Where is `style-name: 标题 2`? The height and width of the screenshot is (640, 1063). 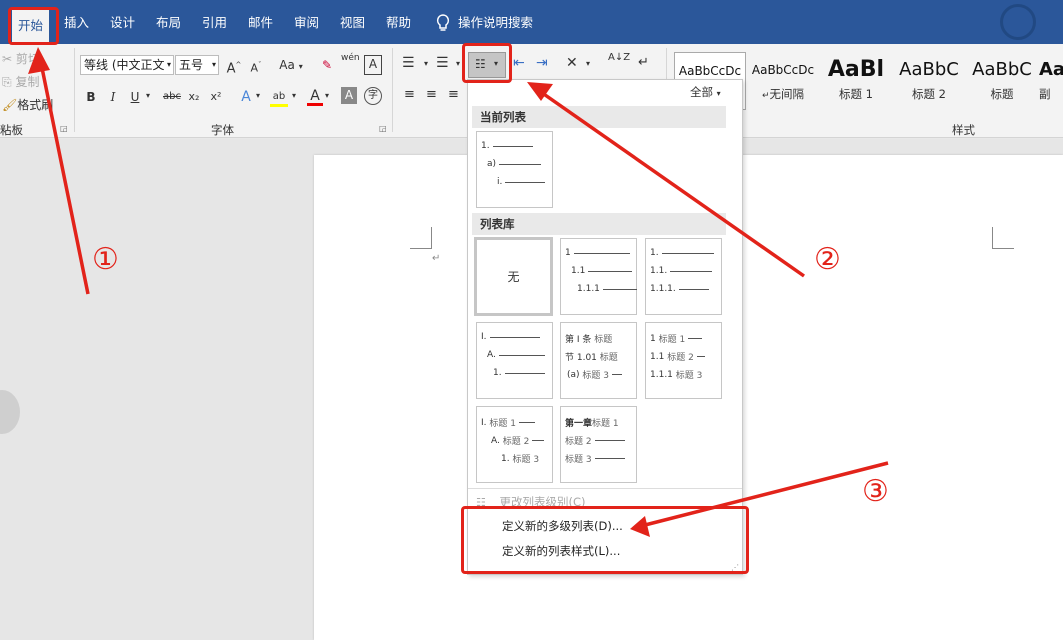
style-name: 标题 2 is located at coordinates (929, 94).